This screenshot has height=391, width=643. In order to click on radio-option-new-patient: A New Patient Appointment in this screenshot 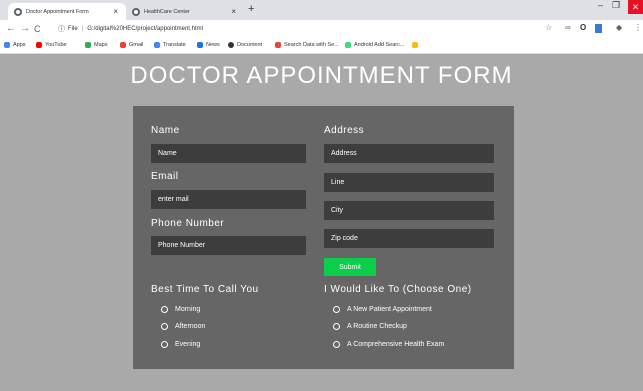, I will do `click(382, 309)`.